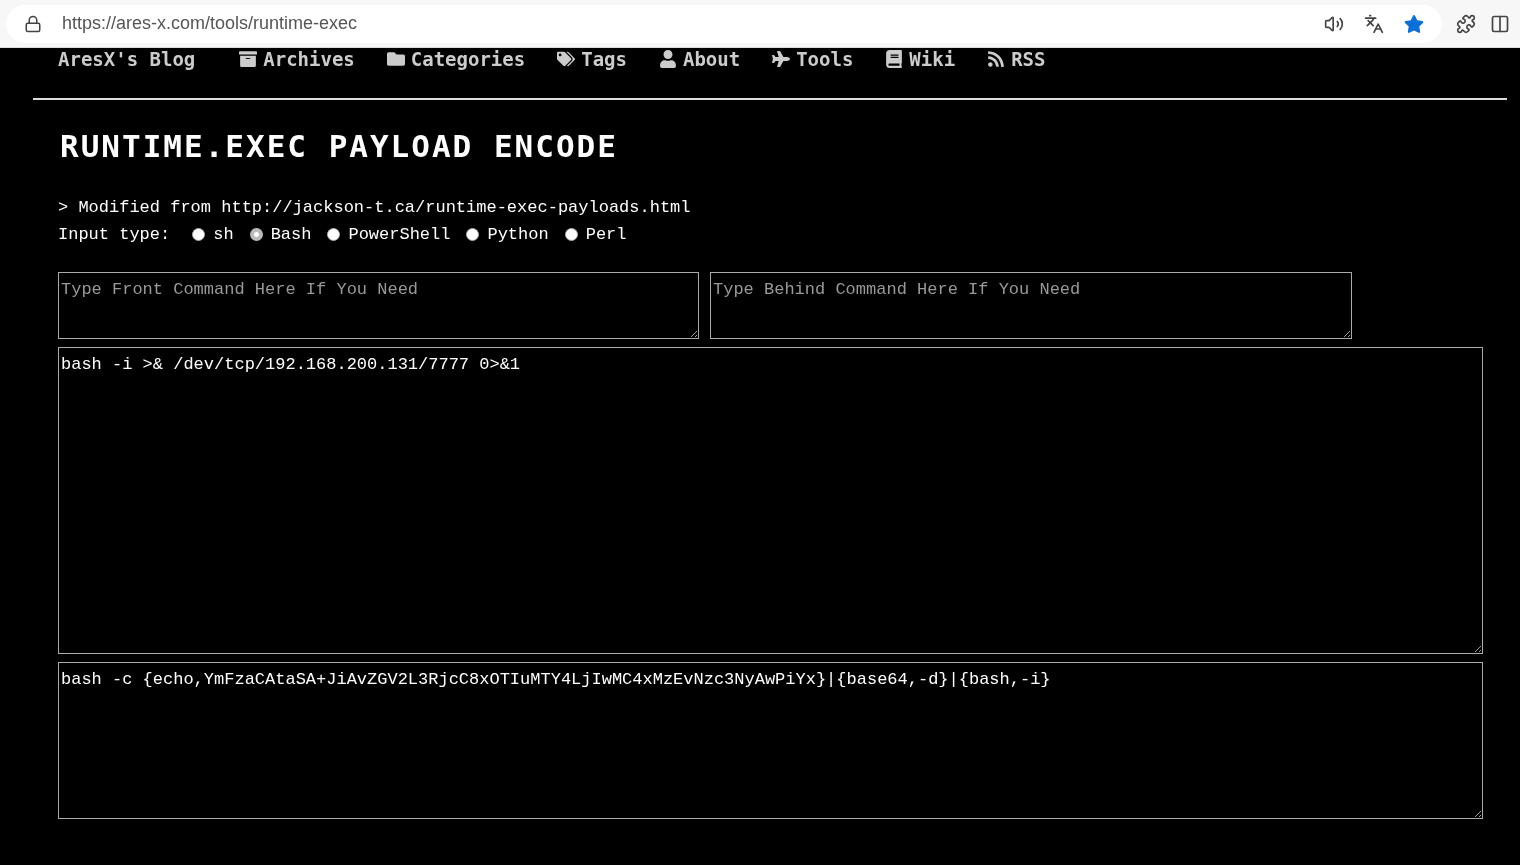 The height and width of the screenshot is (865, 1520). Describe the element at coordinates (1334, 23) in the screenshot. I see `read-aloud-icon` at that location.